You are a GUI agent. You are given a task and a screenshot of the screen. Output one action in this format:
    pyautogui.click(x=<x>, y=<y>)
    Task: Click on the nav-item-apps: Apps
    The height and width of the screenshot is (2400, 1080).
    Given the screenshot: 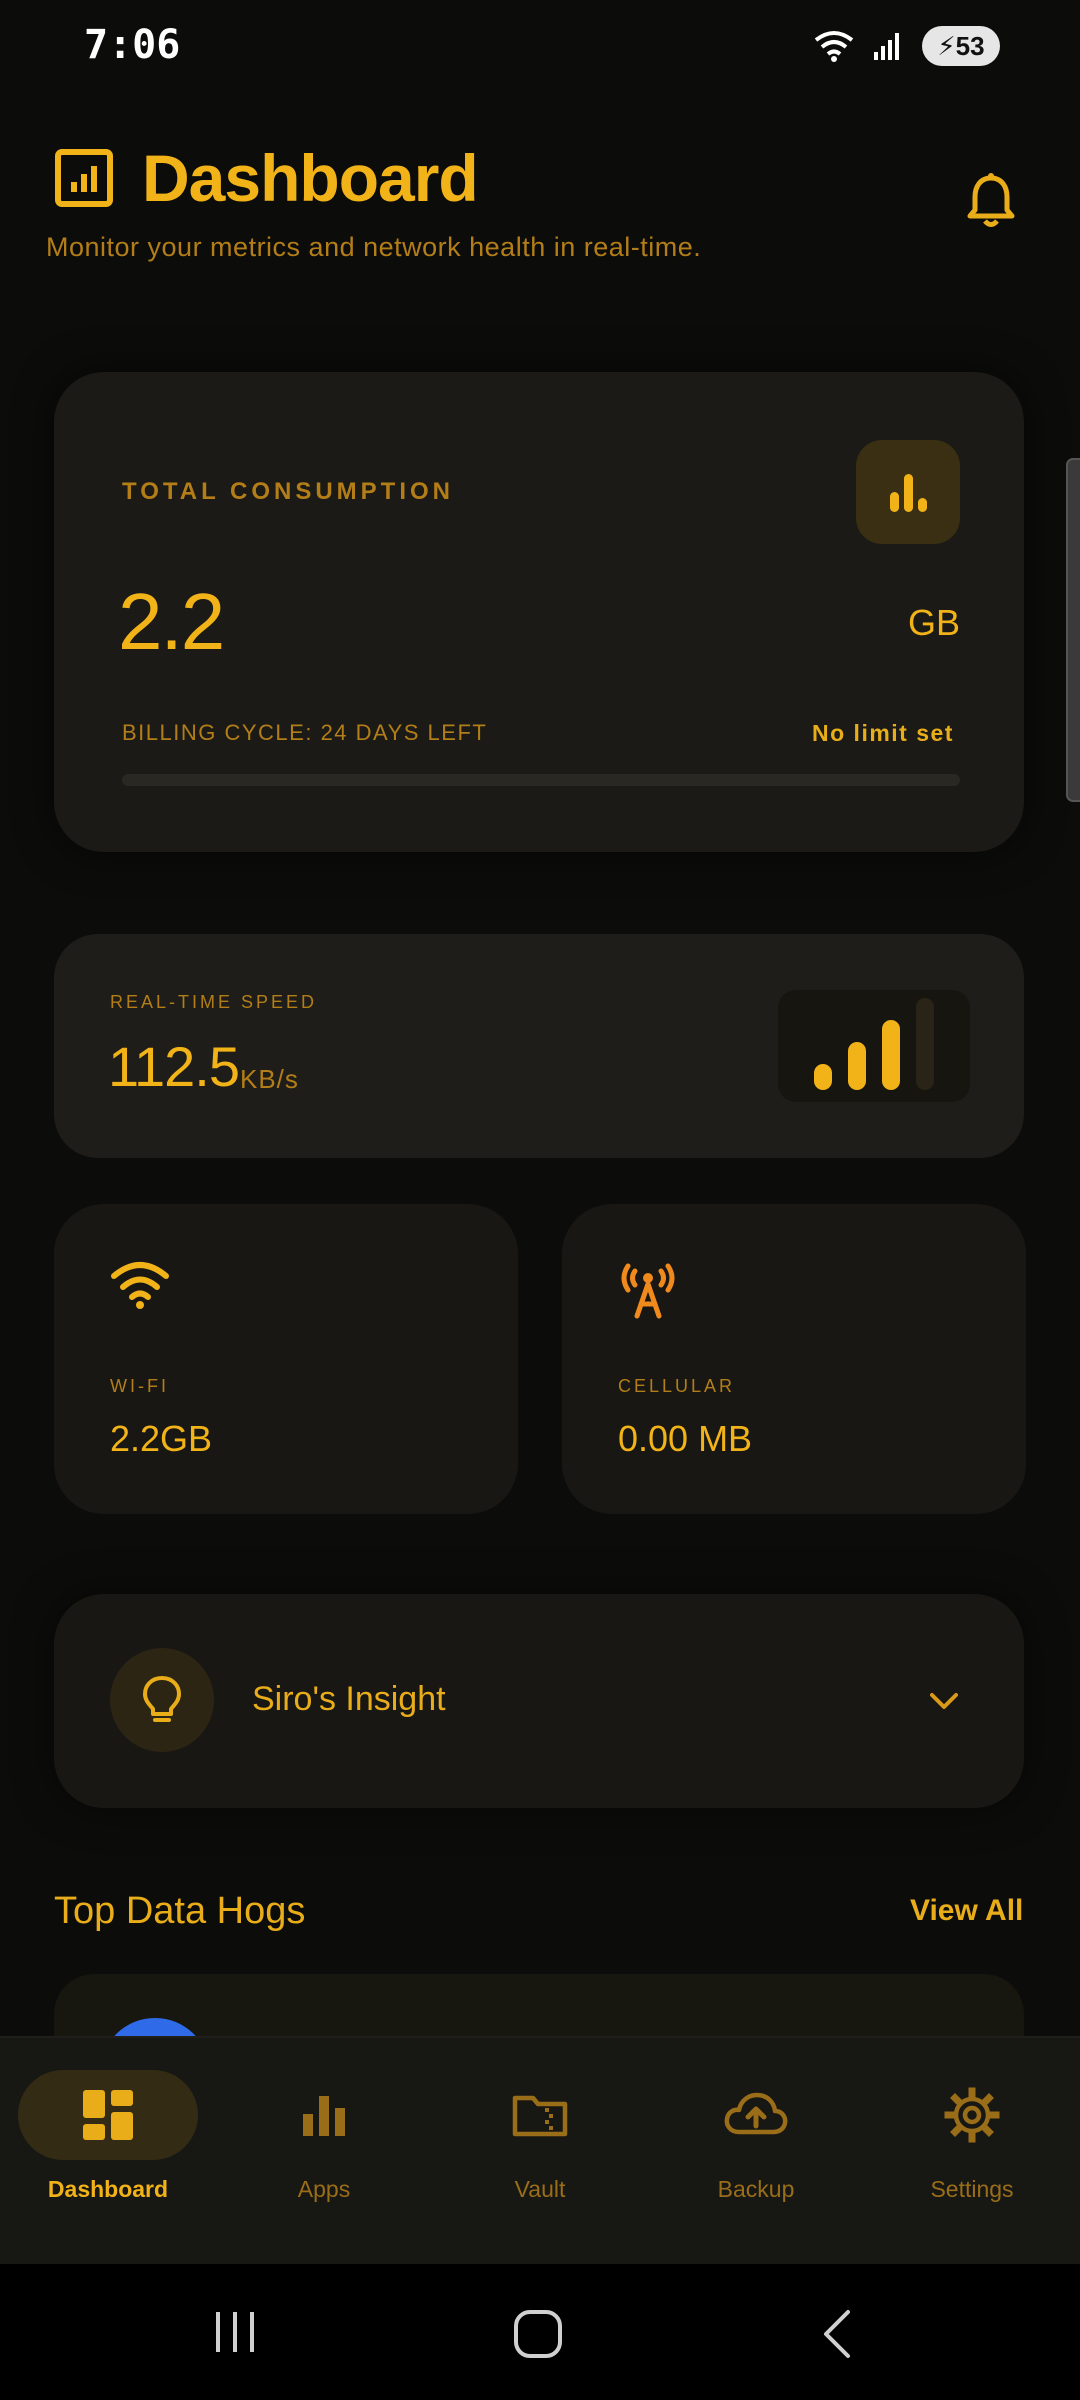 What is the action you would take?
    pyautogui.click(x=324, y=2150)
    